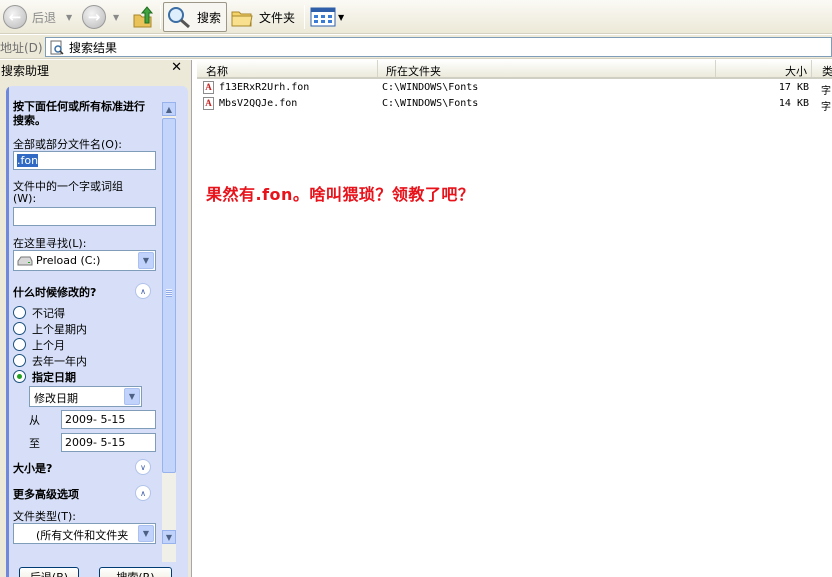  I want to click on radio-last-month, so click(19, 344).